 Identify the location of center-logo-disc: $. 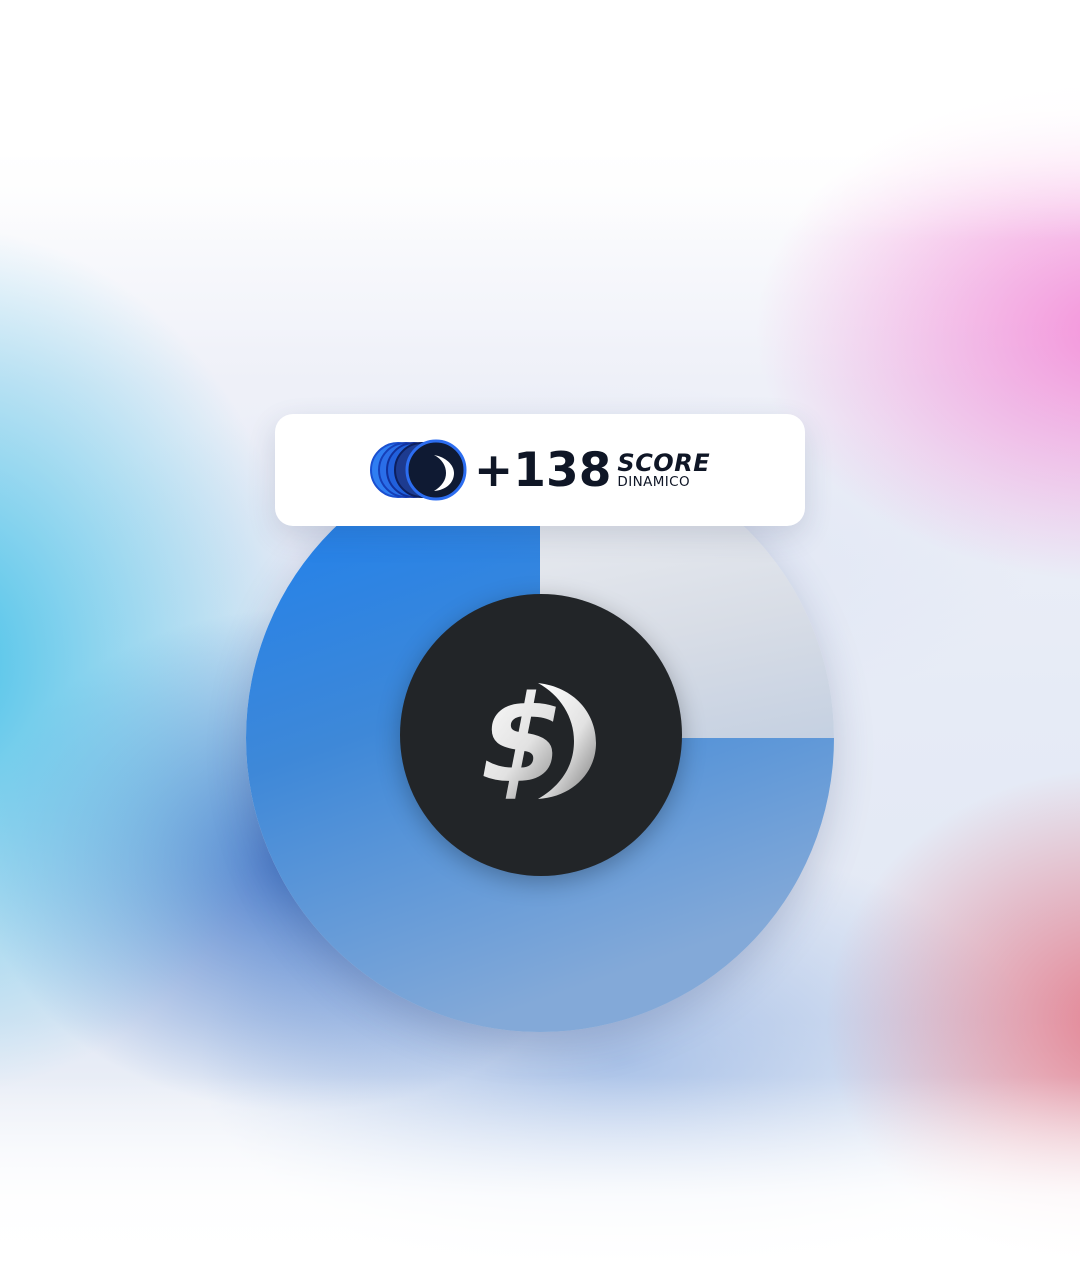
(541, 735).